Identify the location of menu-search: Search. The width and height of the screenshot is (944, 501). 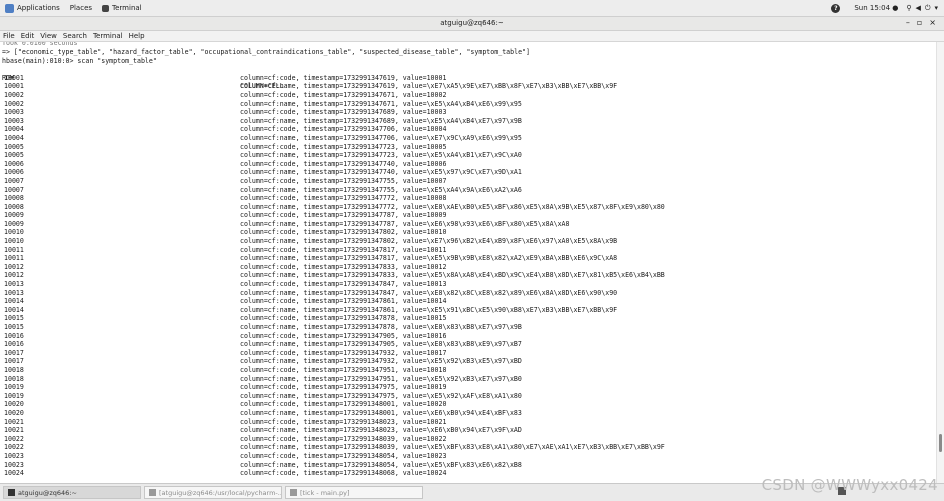
(75, 36).